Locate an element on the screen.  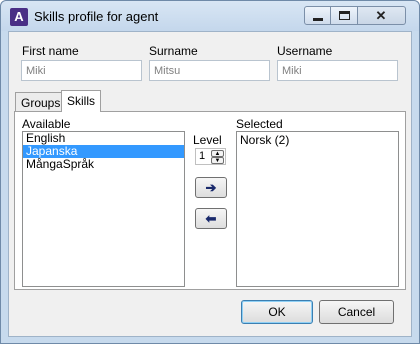
username-field is located at coordinates (337, 70).